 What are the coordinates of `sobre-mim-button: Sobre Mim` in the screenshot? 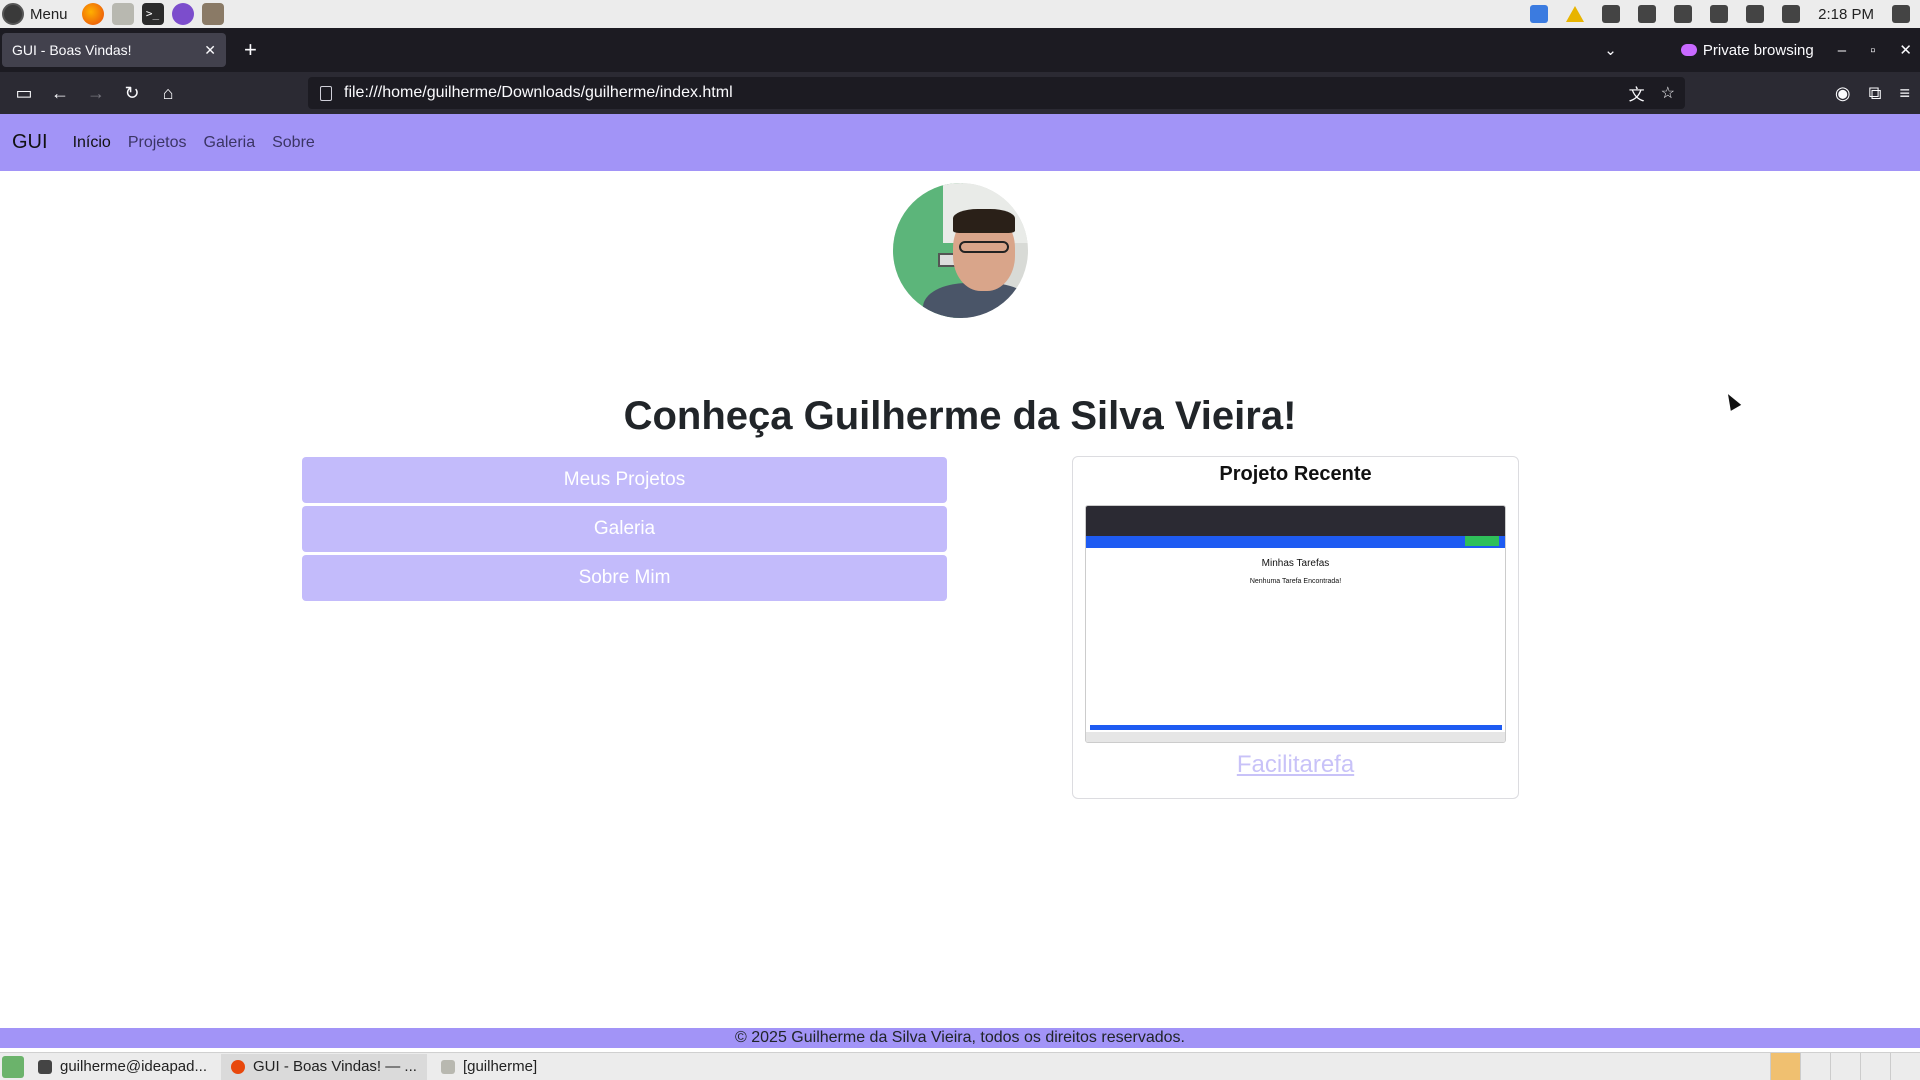 It's located at (624, 578).